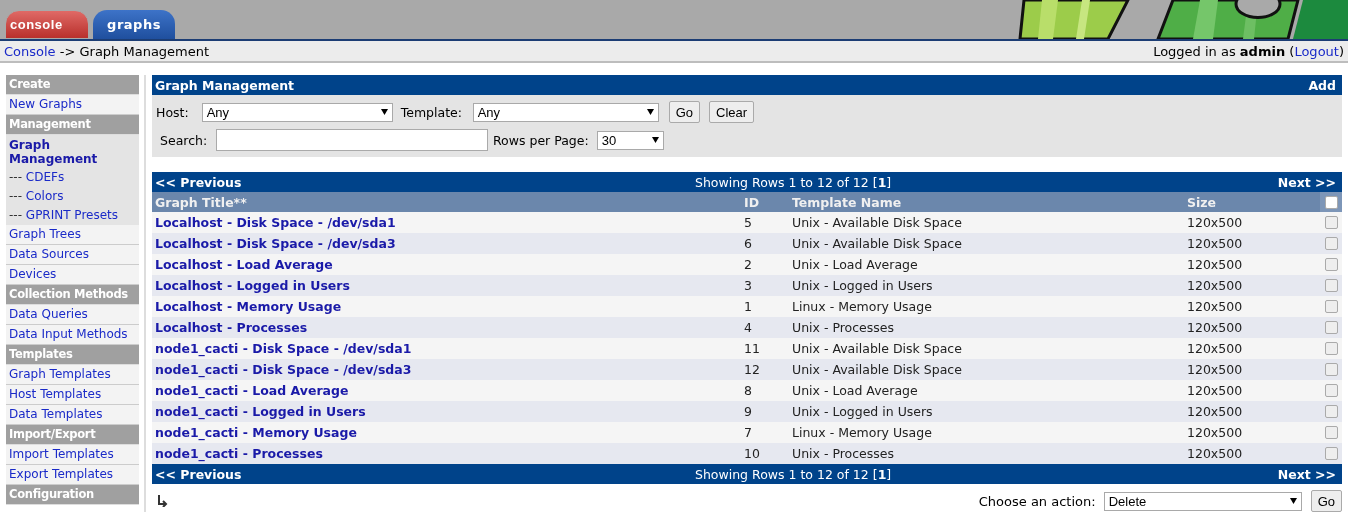 The height and width of the screenshot is (514, 1348). What do you see at coordinates (72, 151) in the screenshot?
I see `sidebar-item: Graph Management` at bounding box center [72, 151].